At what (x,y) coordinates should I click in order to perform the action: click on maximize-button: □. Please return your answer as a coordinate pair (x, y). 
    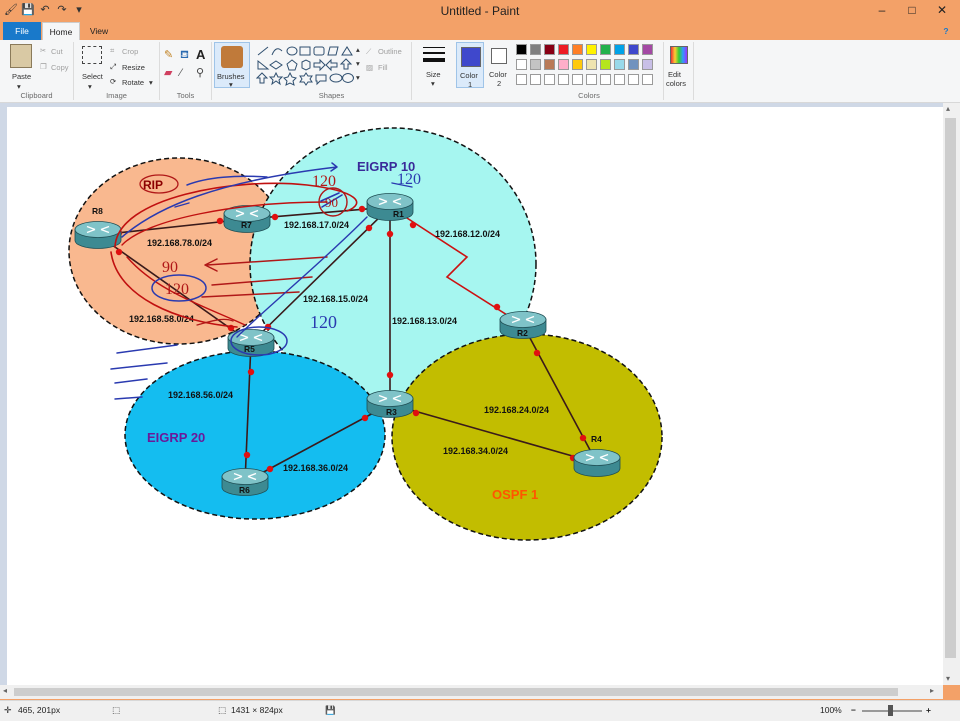
    Looking at the image, I should click on (912, 10).